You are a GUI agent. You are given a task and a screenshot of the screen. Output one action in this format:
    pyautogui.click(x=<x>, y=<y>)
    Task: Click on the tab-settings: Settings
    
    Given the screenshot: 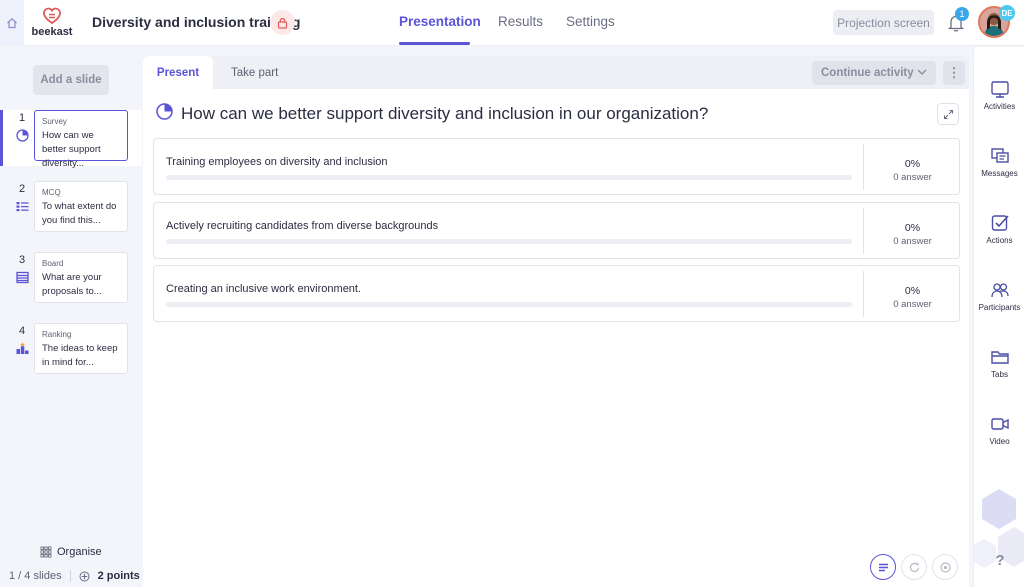 What is the action you would take?
    pyautogui.click(x=590, y=21)
    